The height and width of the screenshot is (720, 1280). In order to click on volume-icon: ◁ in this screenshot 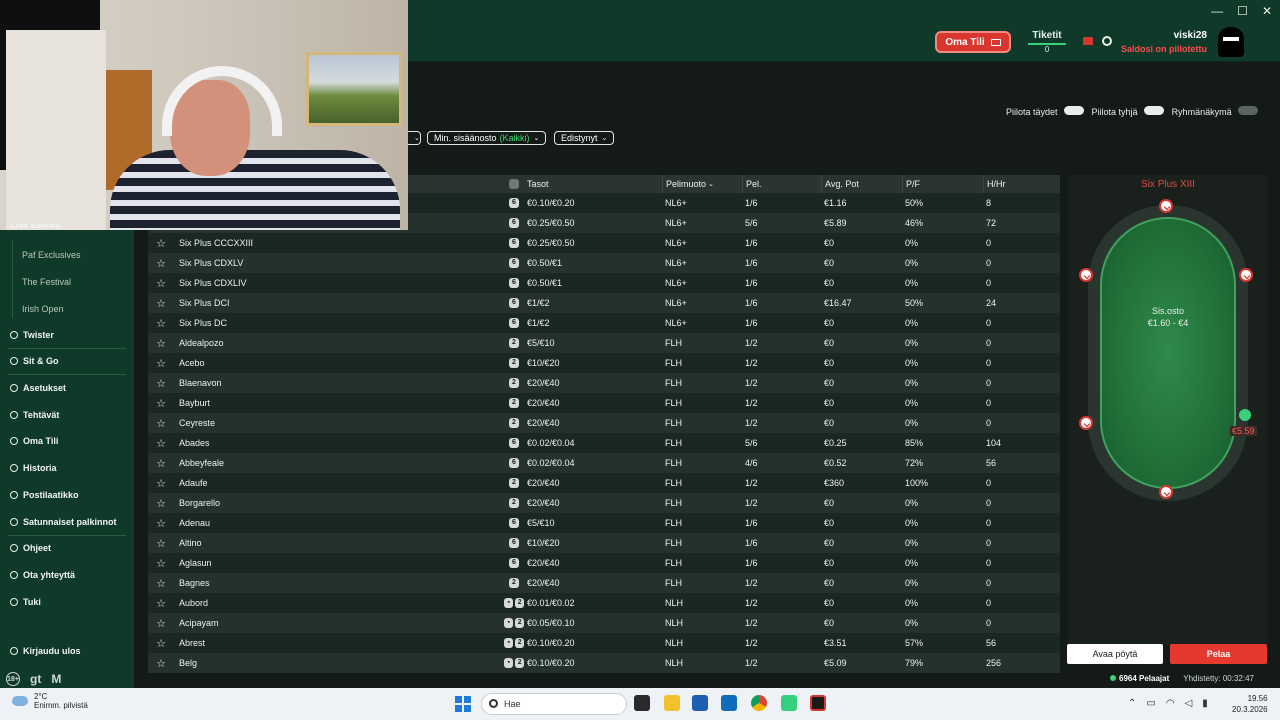, I will do `click(1189, 703)`.